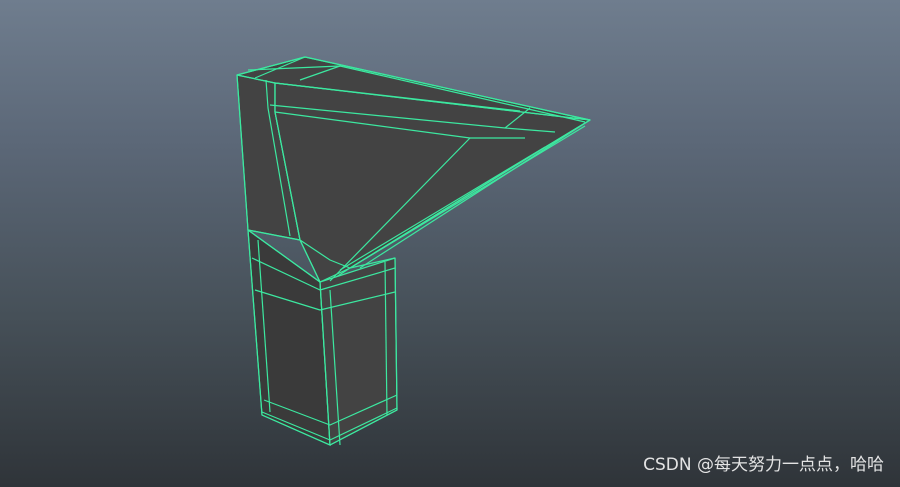 The width and height of the screenshot is (900, 487). Describe the element at coordinates (763, 465) in the screenshot. I see `watermark-text: CSDN @每天努力一点点，哈哈` at that location.